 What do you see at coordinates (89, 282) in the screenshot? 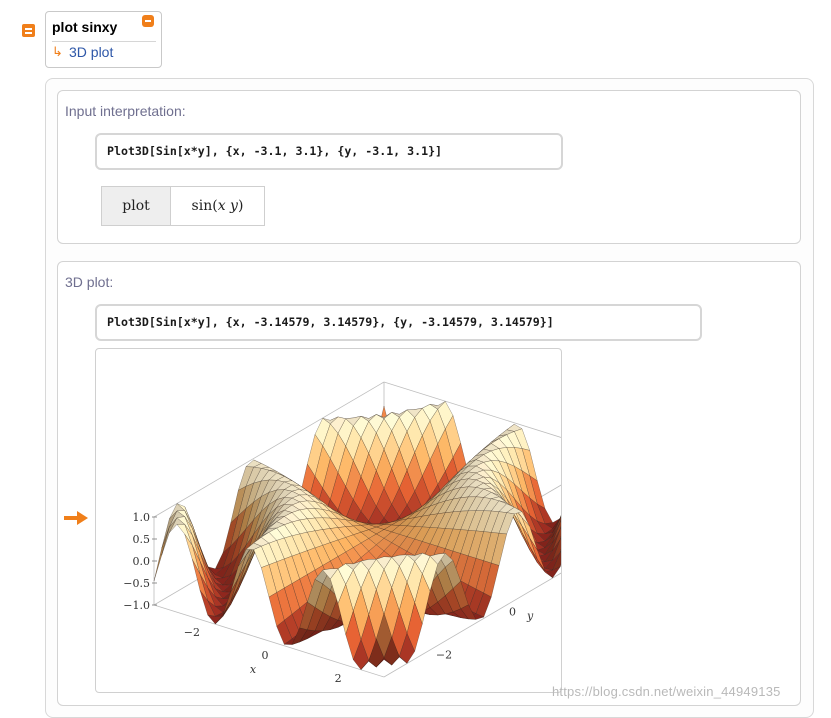
I see `pod-title: 3D plot:` at bounding box center [89, 282].